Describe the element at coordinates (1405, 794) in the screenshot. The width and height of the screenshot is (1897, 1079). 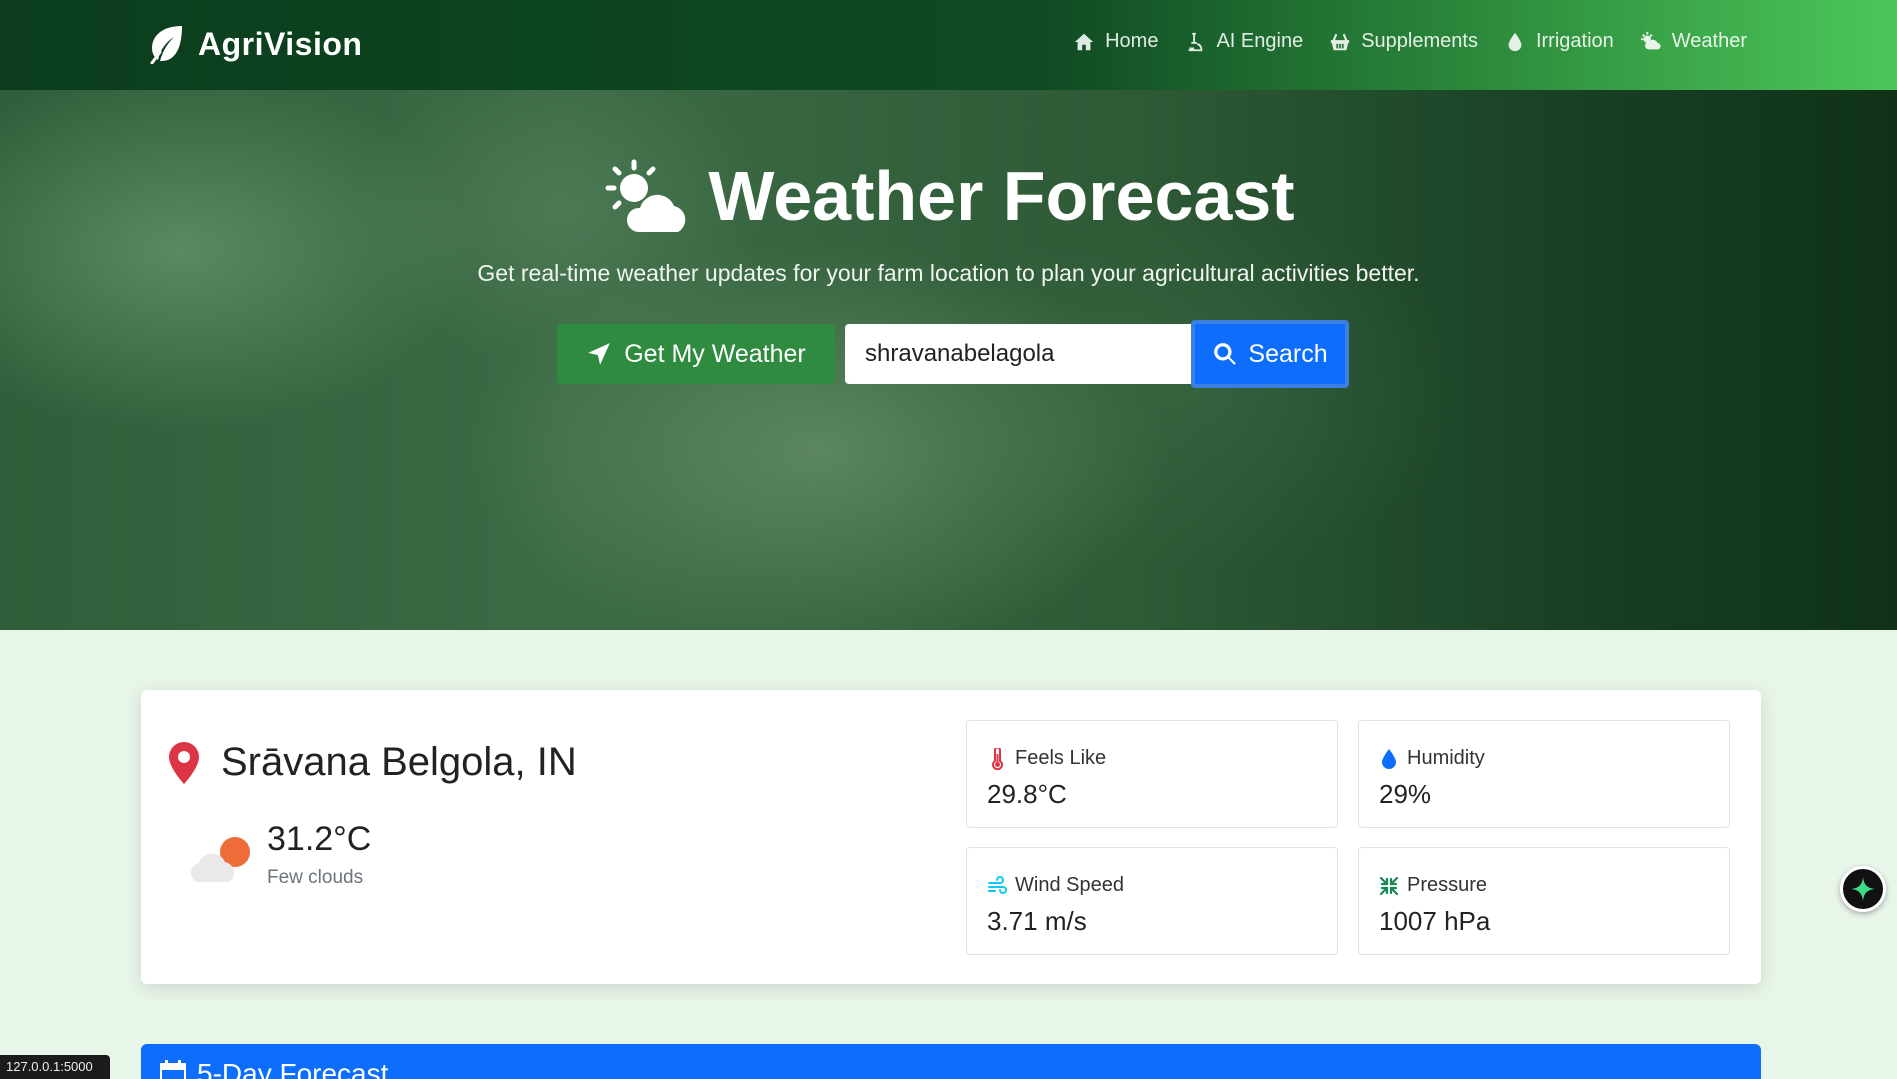
I see `stat-value: 29%` at that location.